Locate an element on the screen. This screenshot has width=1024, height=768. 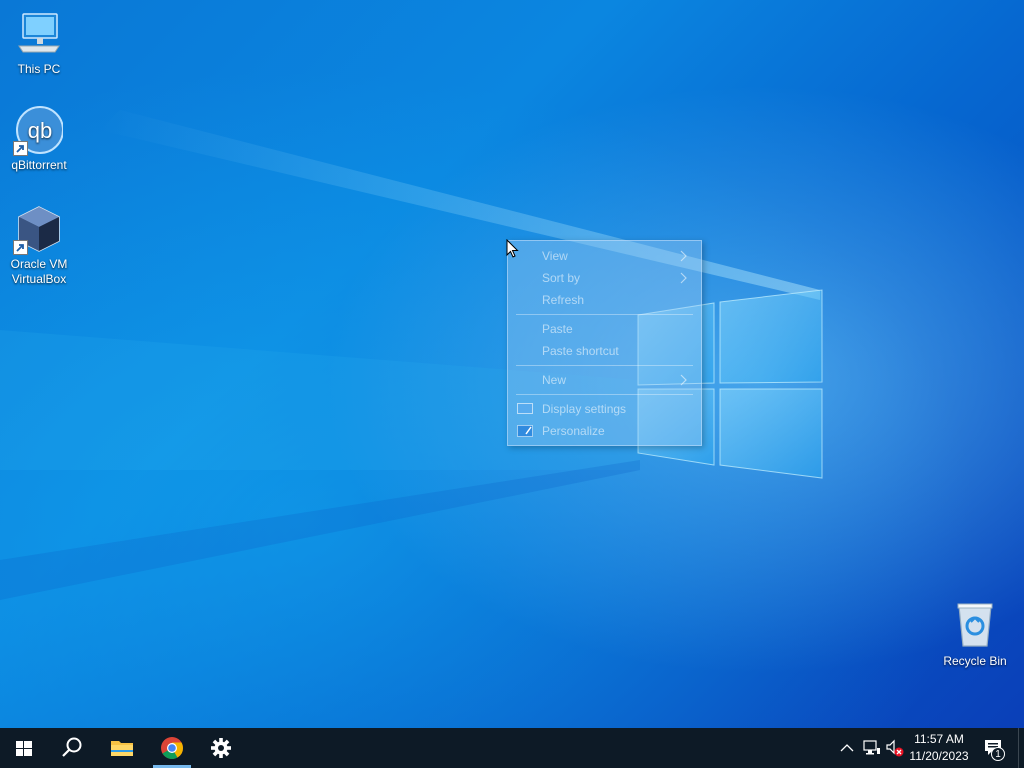
qbittorrent-glyph: qb is located at coordinates (40, 130).